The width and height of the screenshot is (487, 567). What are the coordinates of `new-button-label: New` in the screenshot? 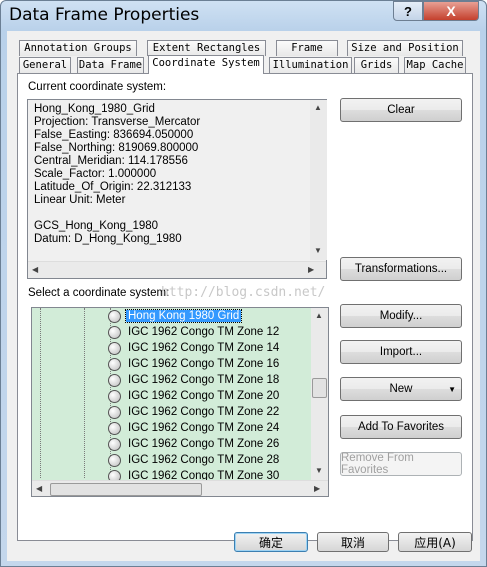 It's located at (401, 389).